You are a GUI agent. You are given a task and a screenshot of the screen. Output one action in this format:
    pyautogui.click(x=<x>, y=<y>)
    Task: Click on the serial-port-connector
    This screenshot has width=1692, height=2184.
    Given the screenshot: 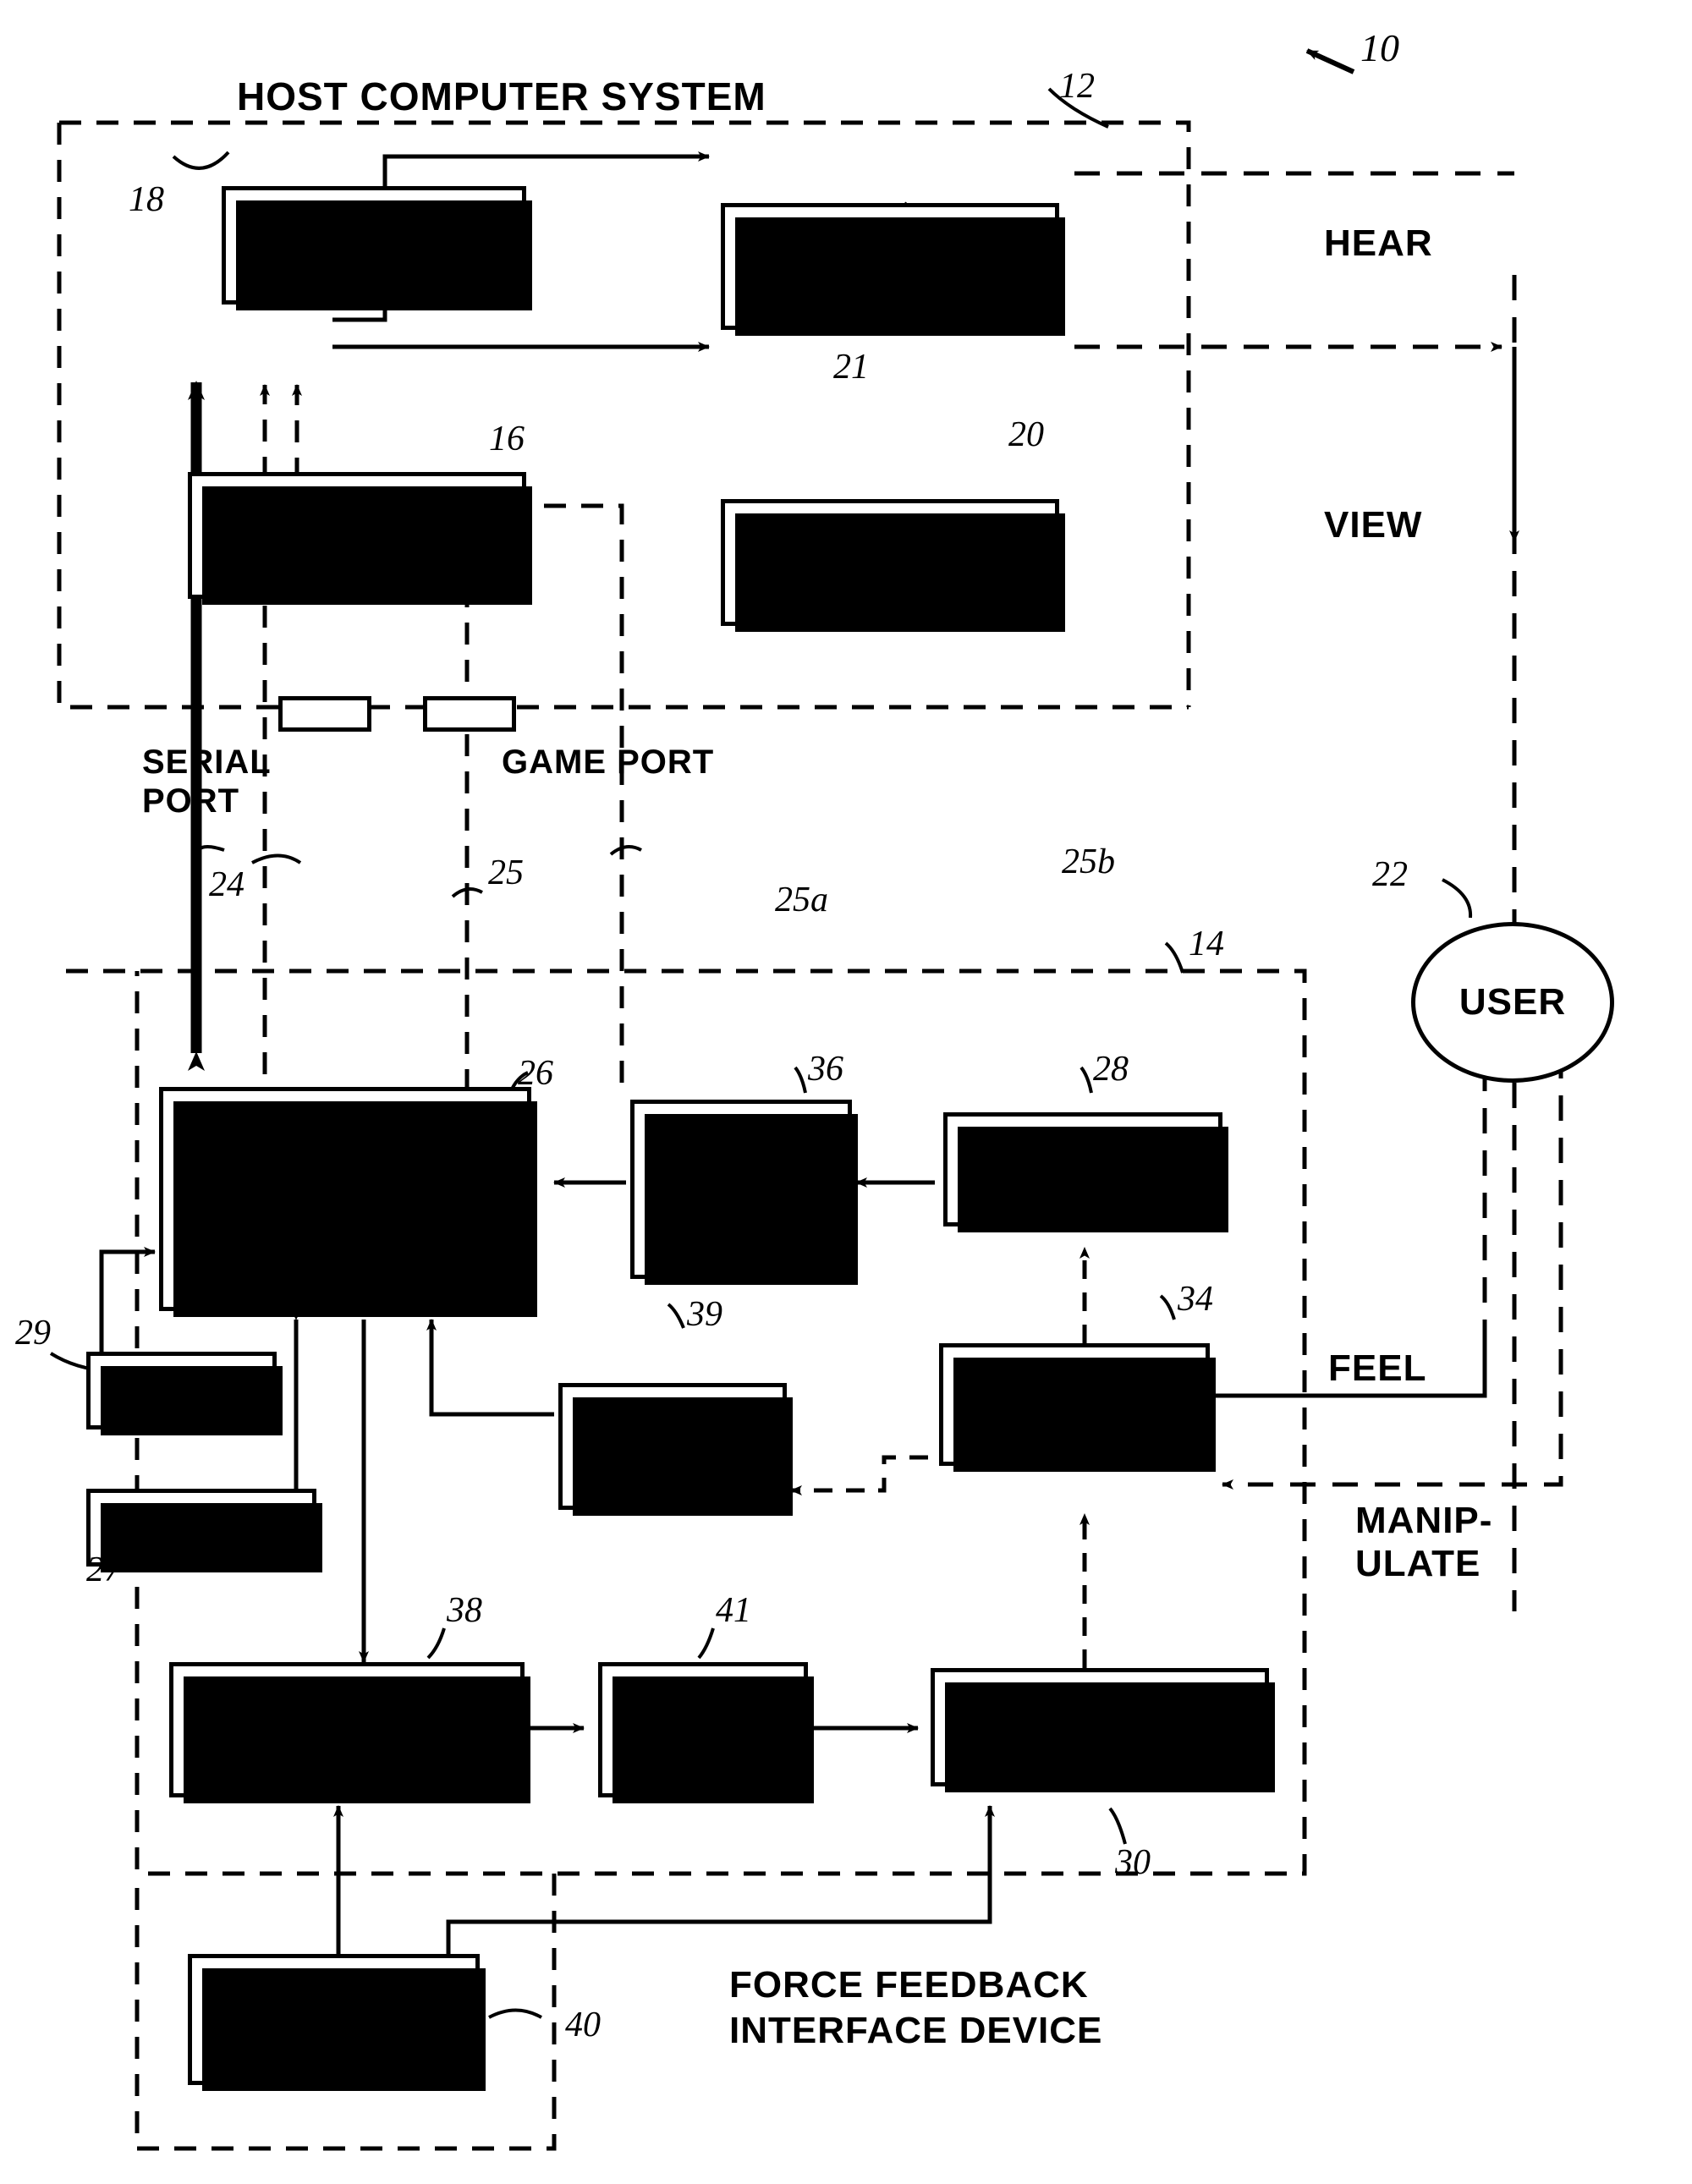 What is the action you would take?
    pyautogui.click(x=324, y=714)
    